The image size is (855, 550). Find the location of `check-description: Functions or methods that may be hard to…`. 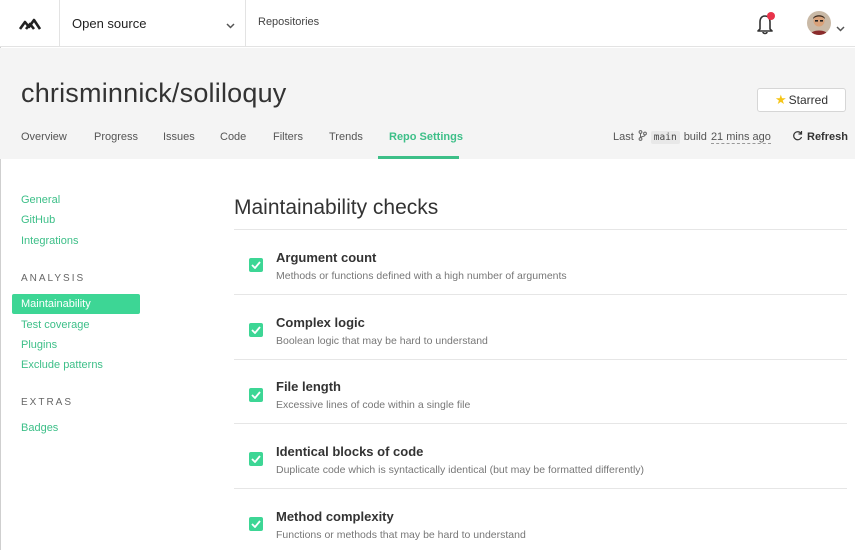

check-description: Functions or methods that may be hard to… is located at coordinates (401, 535).